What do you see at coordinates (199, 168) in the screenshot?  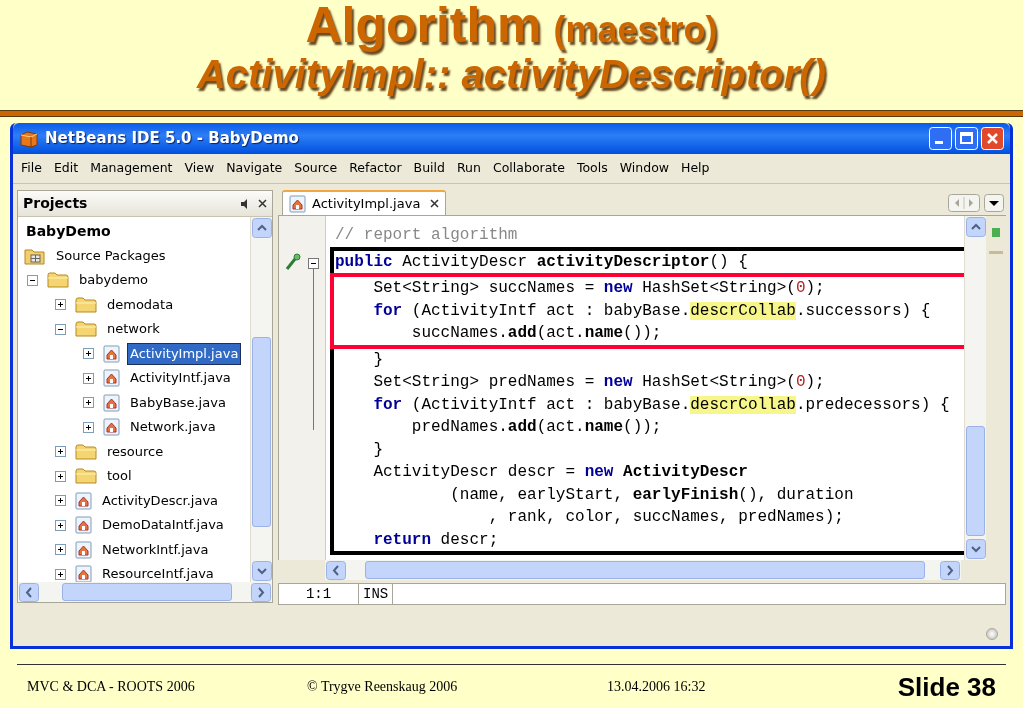 I see `menu-item: View` at bounding box center [199, 168].